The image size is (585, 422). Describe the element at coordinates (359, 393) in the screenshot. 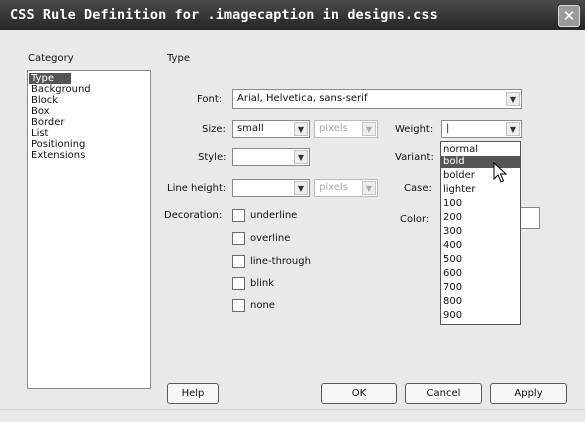

I see `ok-button: OK` at that location.